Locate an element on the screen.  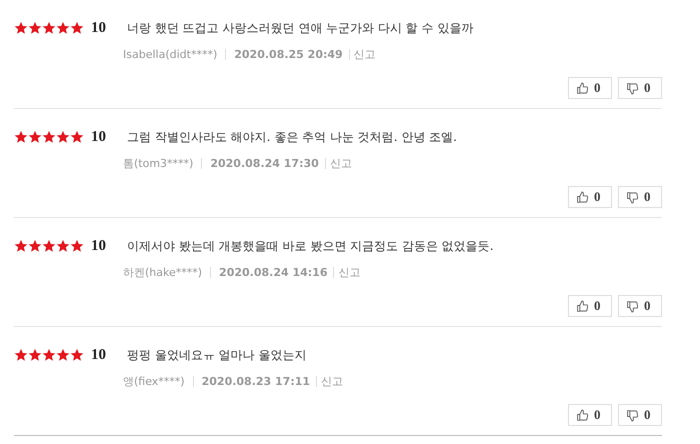
review-date: 2020.08.25 20:49 is located at coordinates (288, 54).